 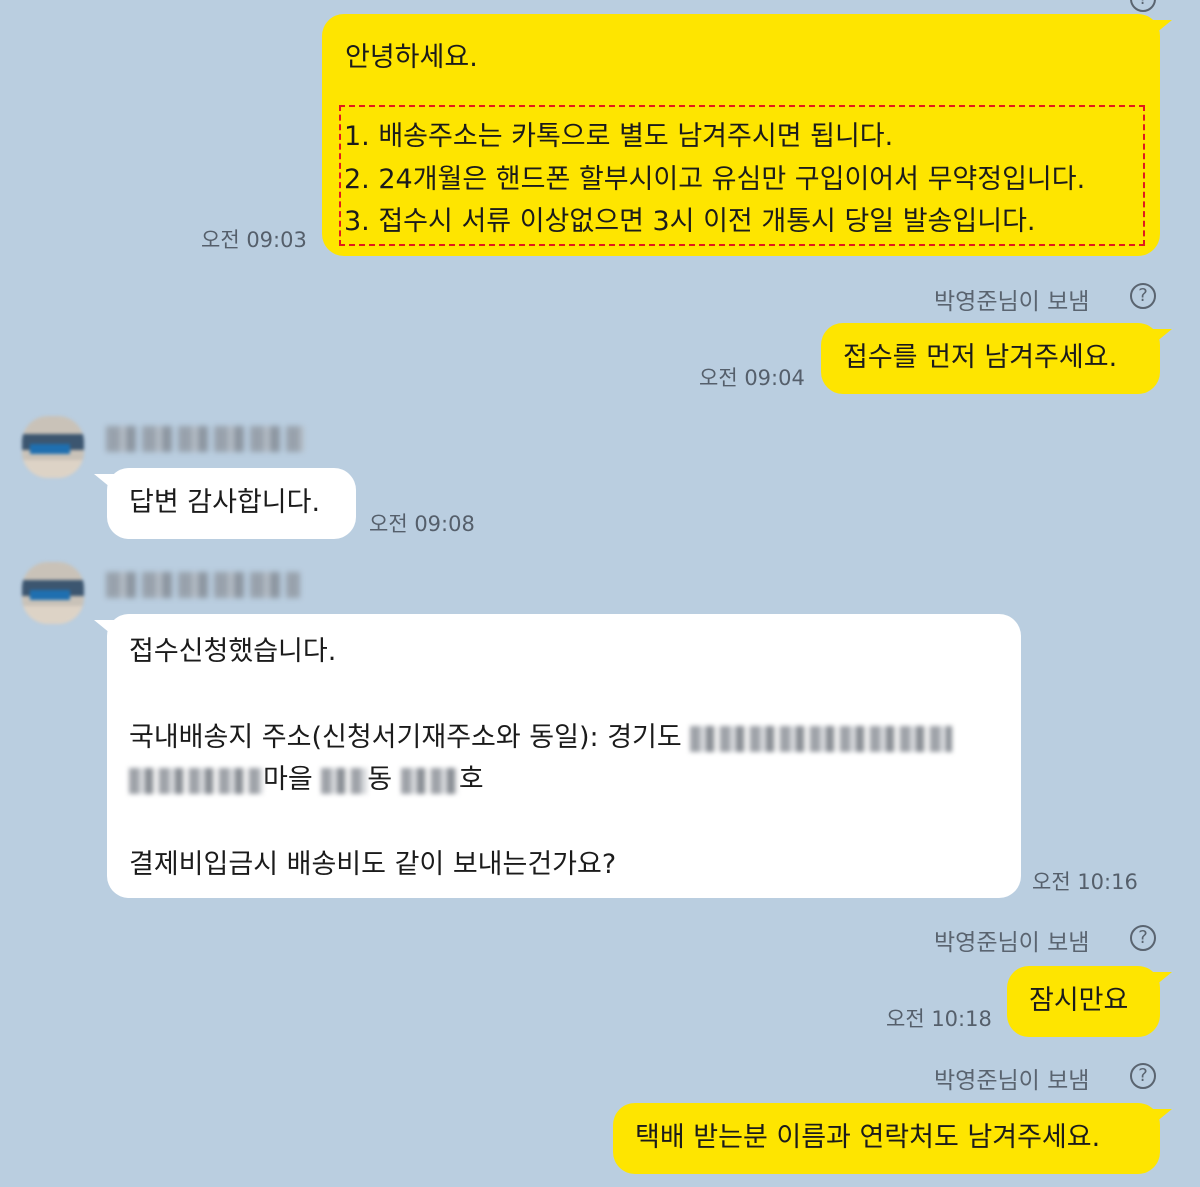 I want to click on message-bubble-sent: 택배 받는분 이름과 연락처도 남겨주세요., so click(x=886, y=1138).